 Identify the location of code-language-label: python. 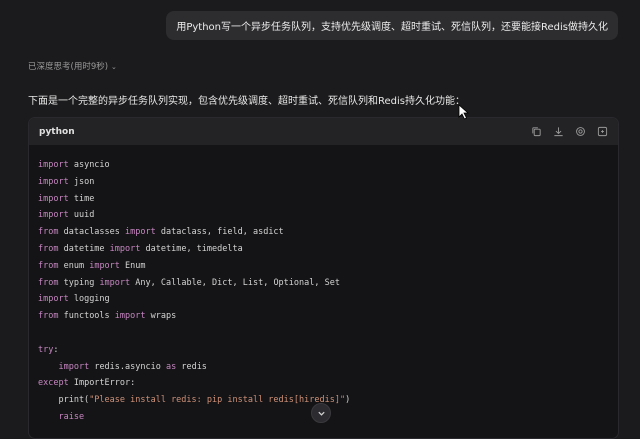
(57, 131).